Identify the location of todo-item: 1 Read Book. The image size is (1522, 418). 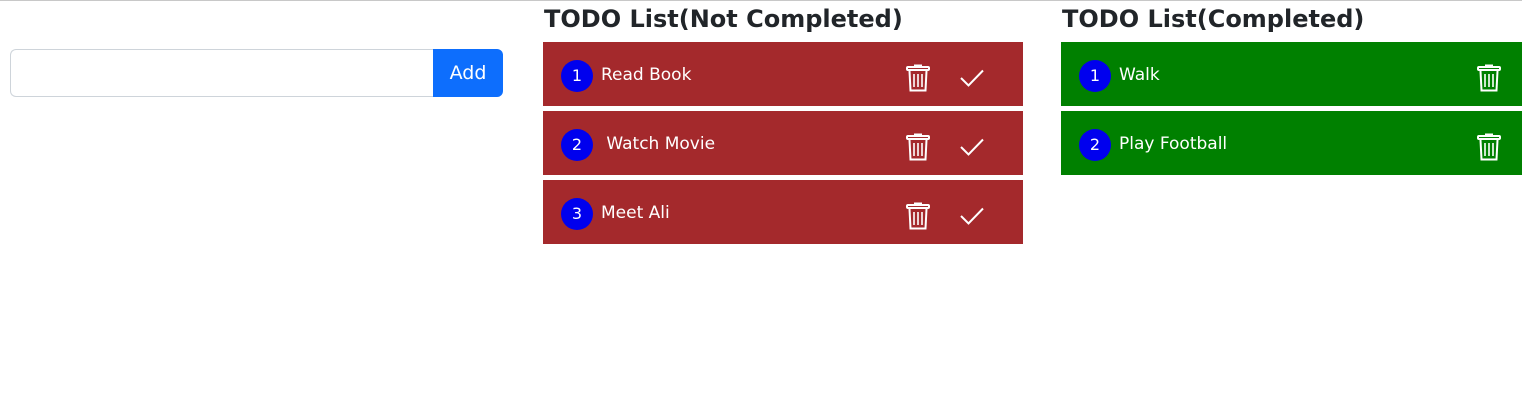
(783, 74).